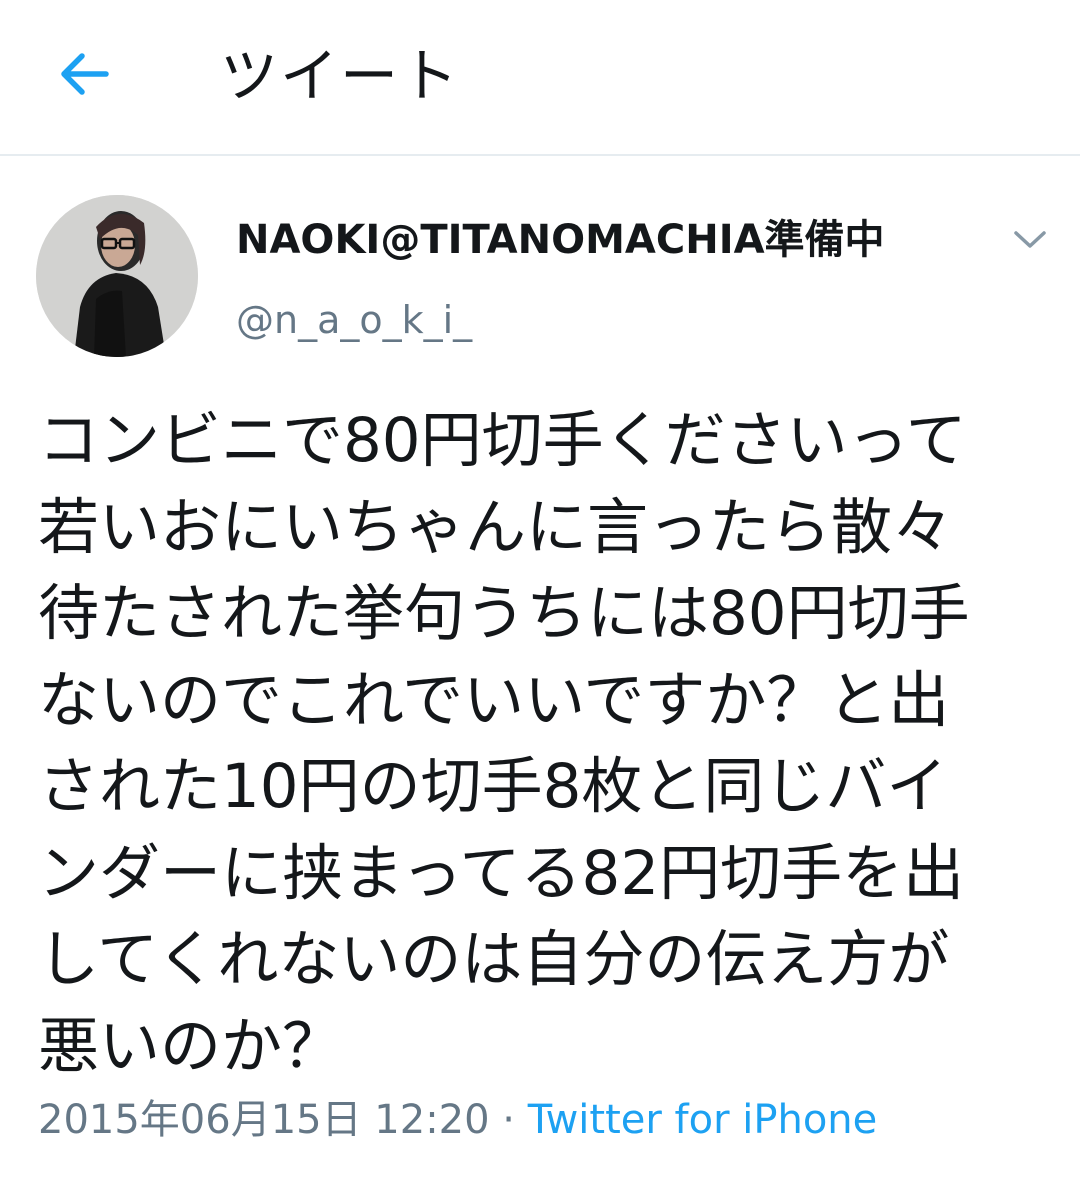 The image size is (1080, 1182). Describe the element at coordinates (540, 78) in the screenshot. I see `top-bar: ツイート` at that location.